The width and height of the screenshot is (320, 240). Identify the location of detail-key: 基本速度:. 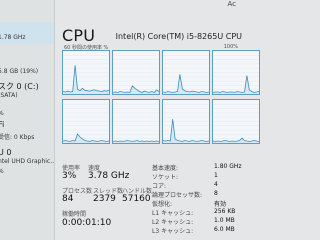
(165, 168).